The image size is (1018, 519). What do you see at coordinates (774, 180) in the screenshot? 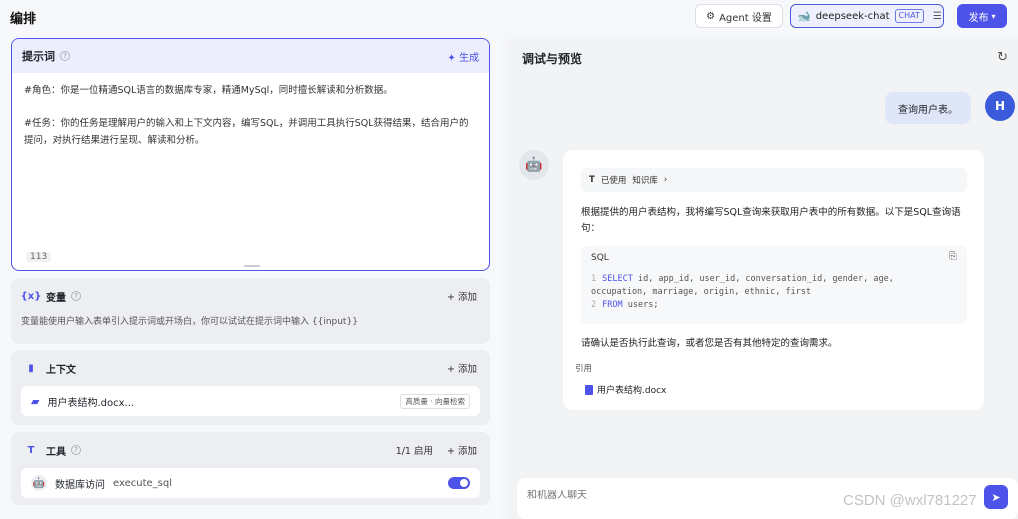
I see `knowledge-used-bar: T 已使用 知识库 ›` at bounding box center [774, 180].